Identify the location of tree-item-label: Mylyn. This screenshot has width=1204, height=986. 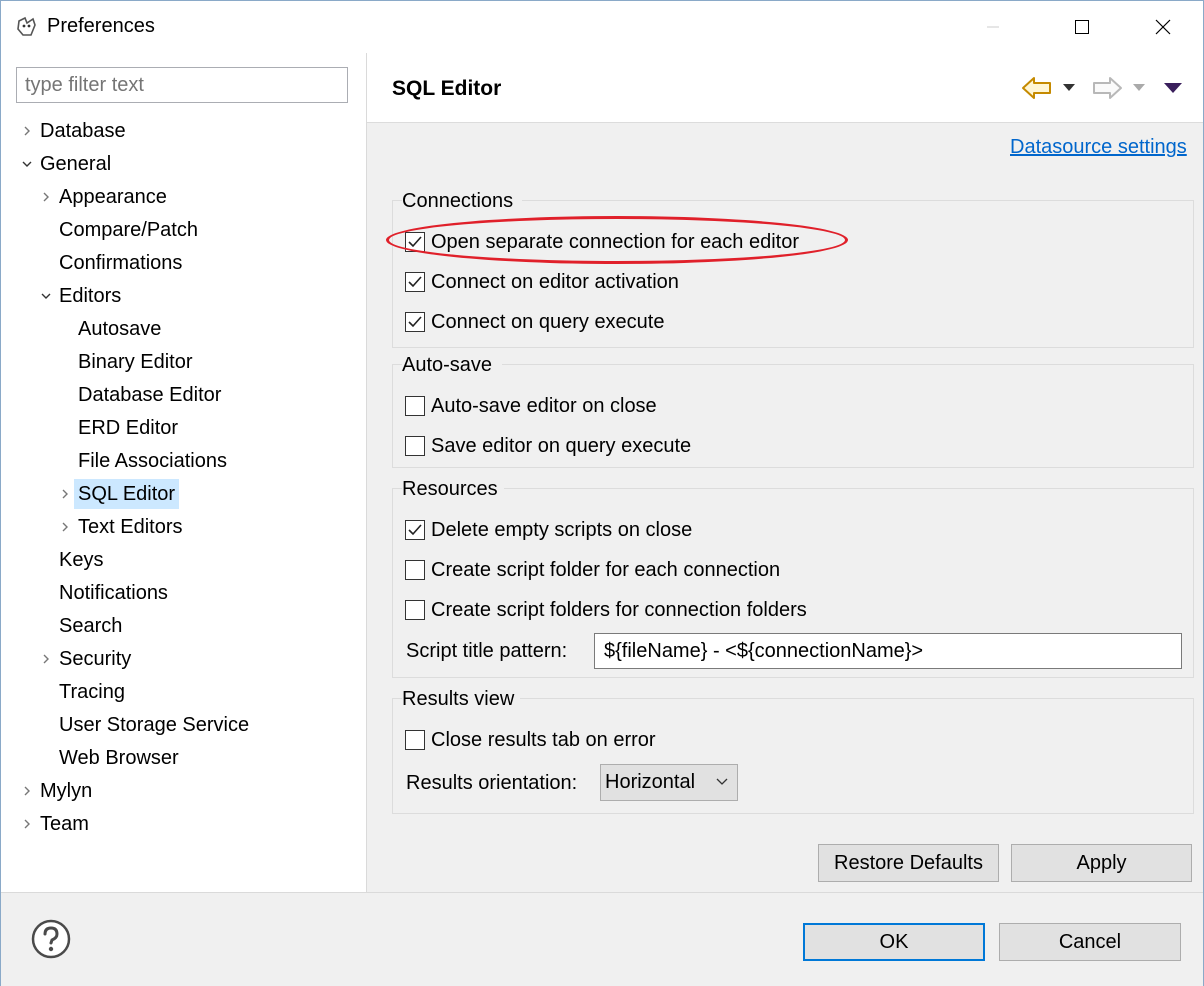
(66, 791).